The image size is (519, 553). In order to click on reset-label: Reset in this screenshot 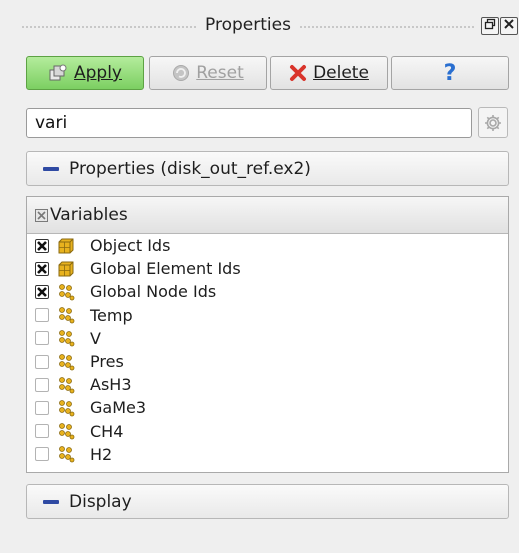, I will do `click(220, 73)`.